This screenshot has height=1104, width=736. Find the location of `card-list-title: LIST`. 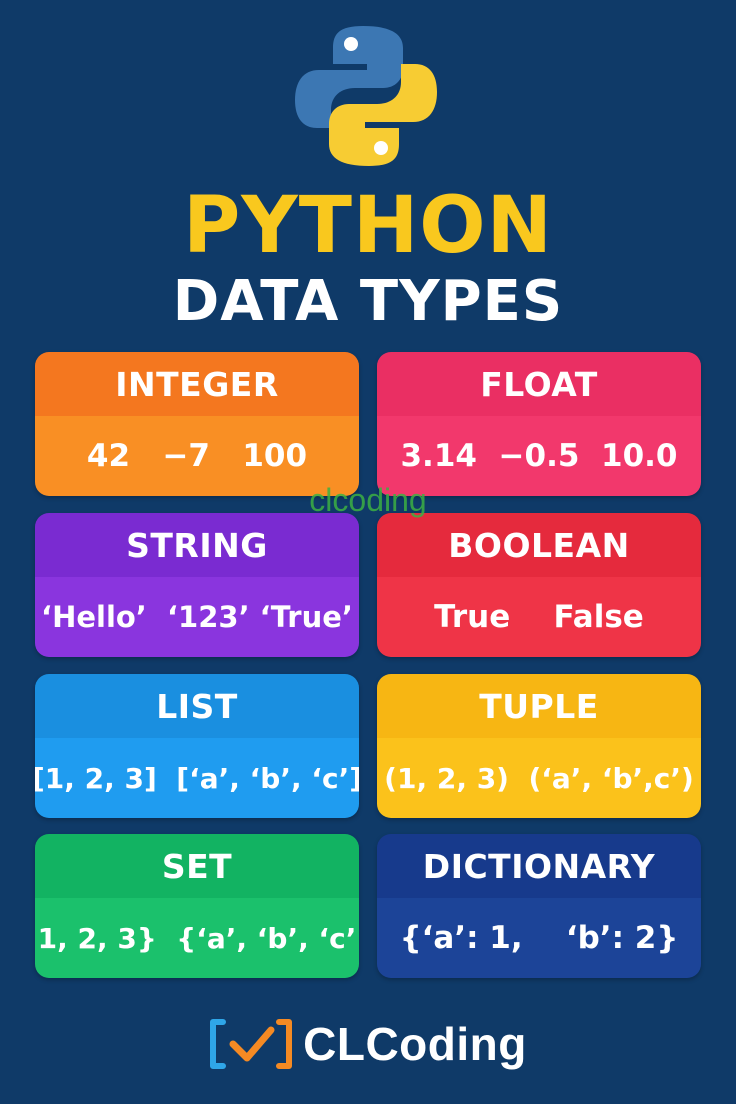

card-list-title: LIST is located at coordinates (197, 706).